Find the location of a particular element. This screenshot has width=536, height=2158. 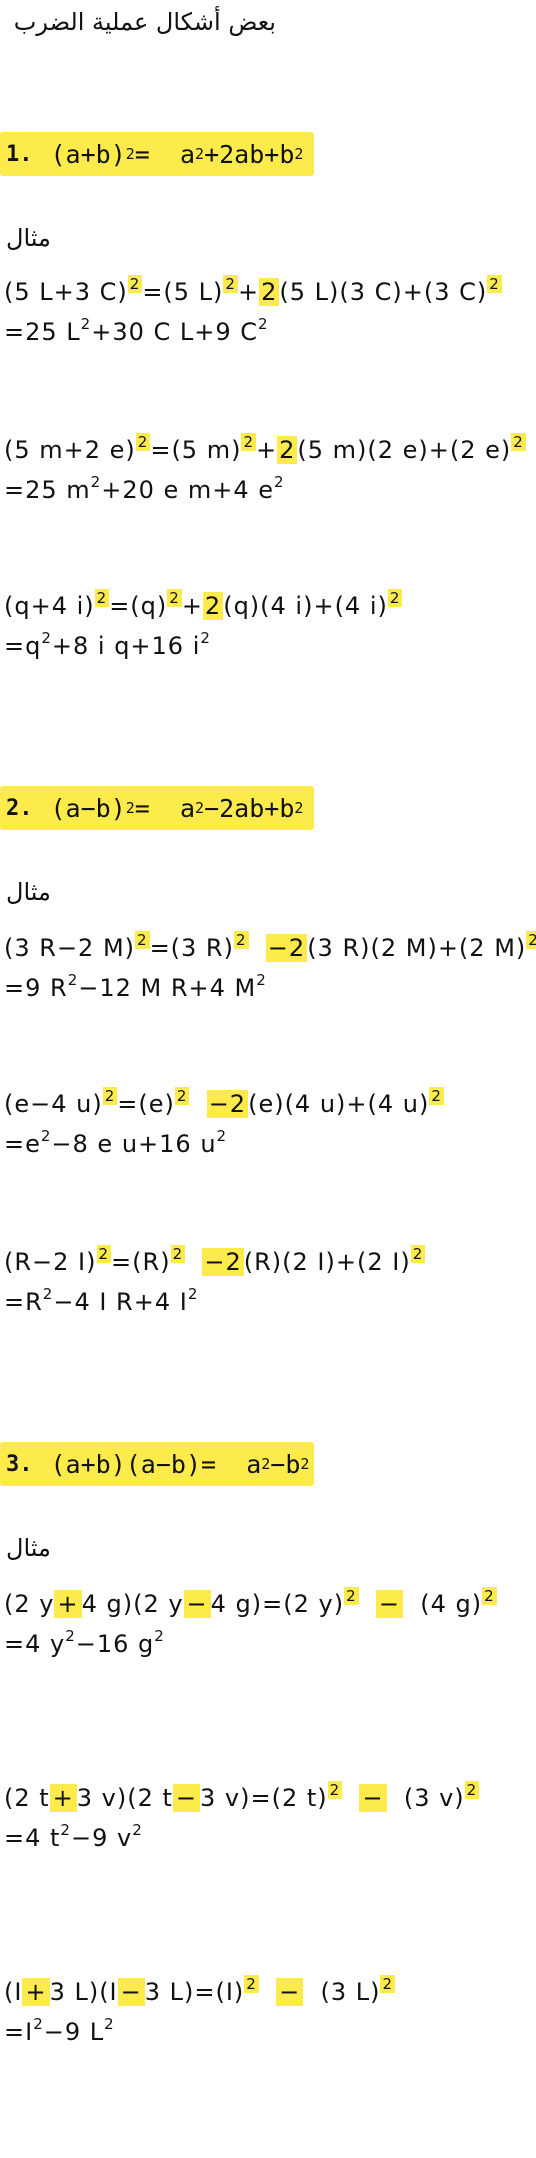

example-9-line-2: =I2−9 L2 is located at coordinates (59, 2031).